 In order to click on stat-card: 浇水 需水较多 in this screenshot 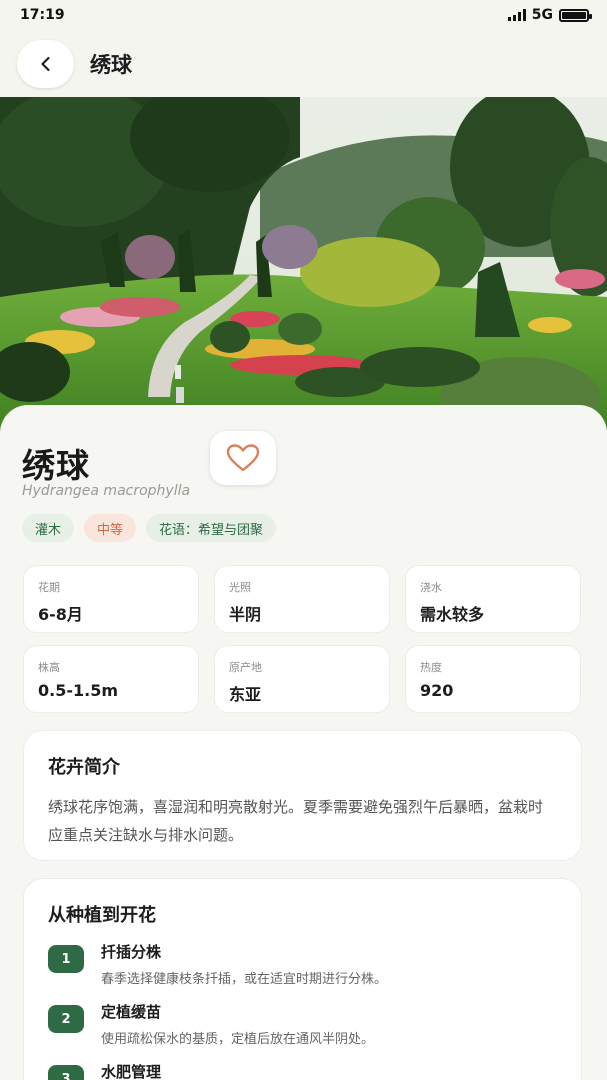, I will do `click(493, 599)`.